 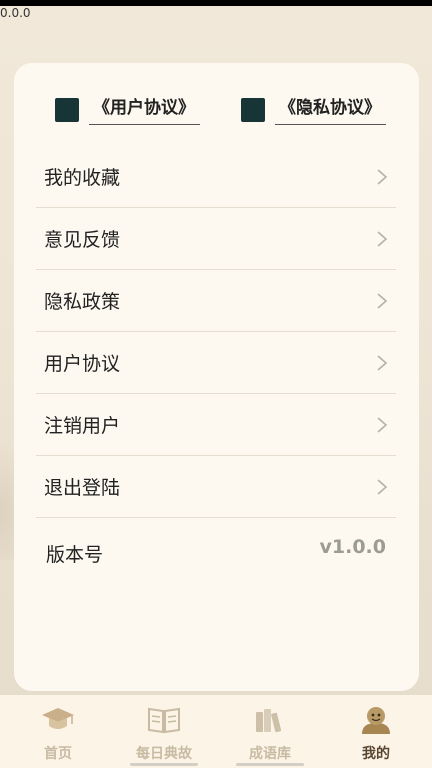 What do you see at coordinates (82, 302) in the screenshot?
I see `menu-item-label: 隐私政策` at bounding box center [82, 302].